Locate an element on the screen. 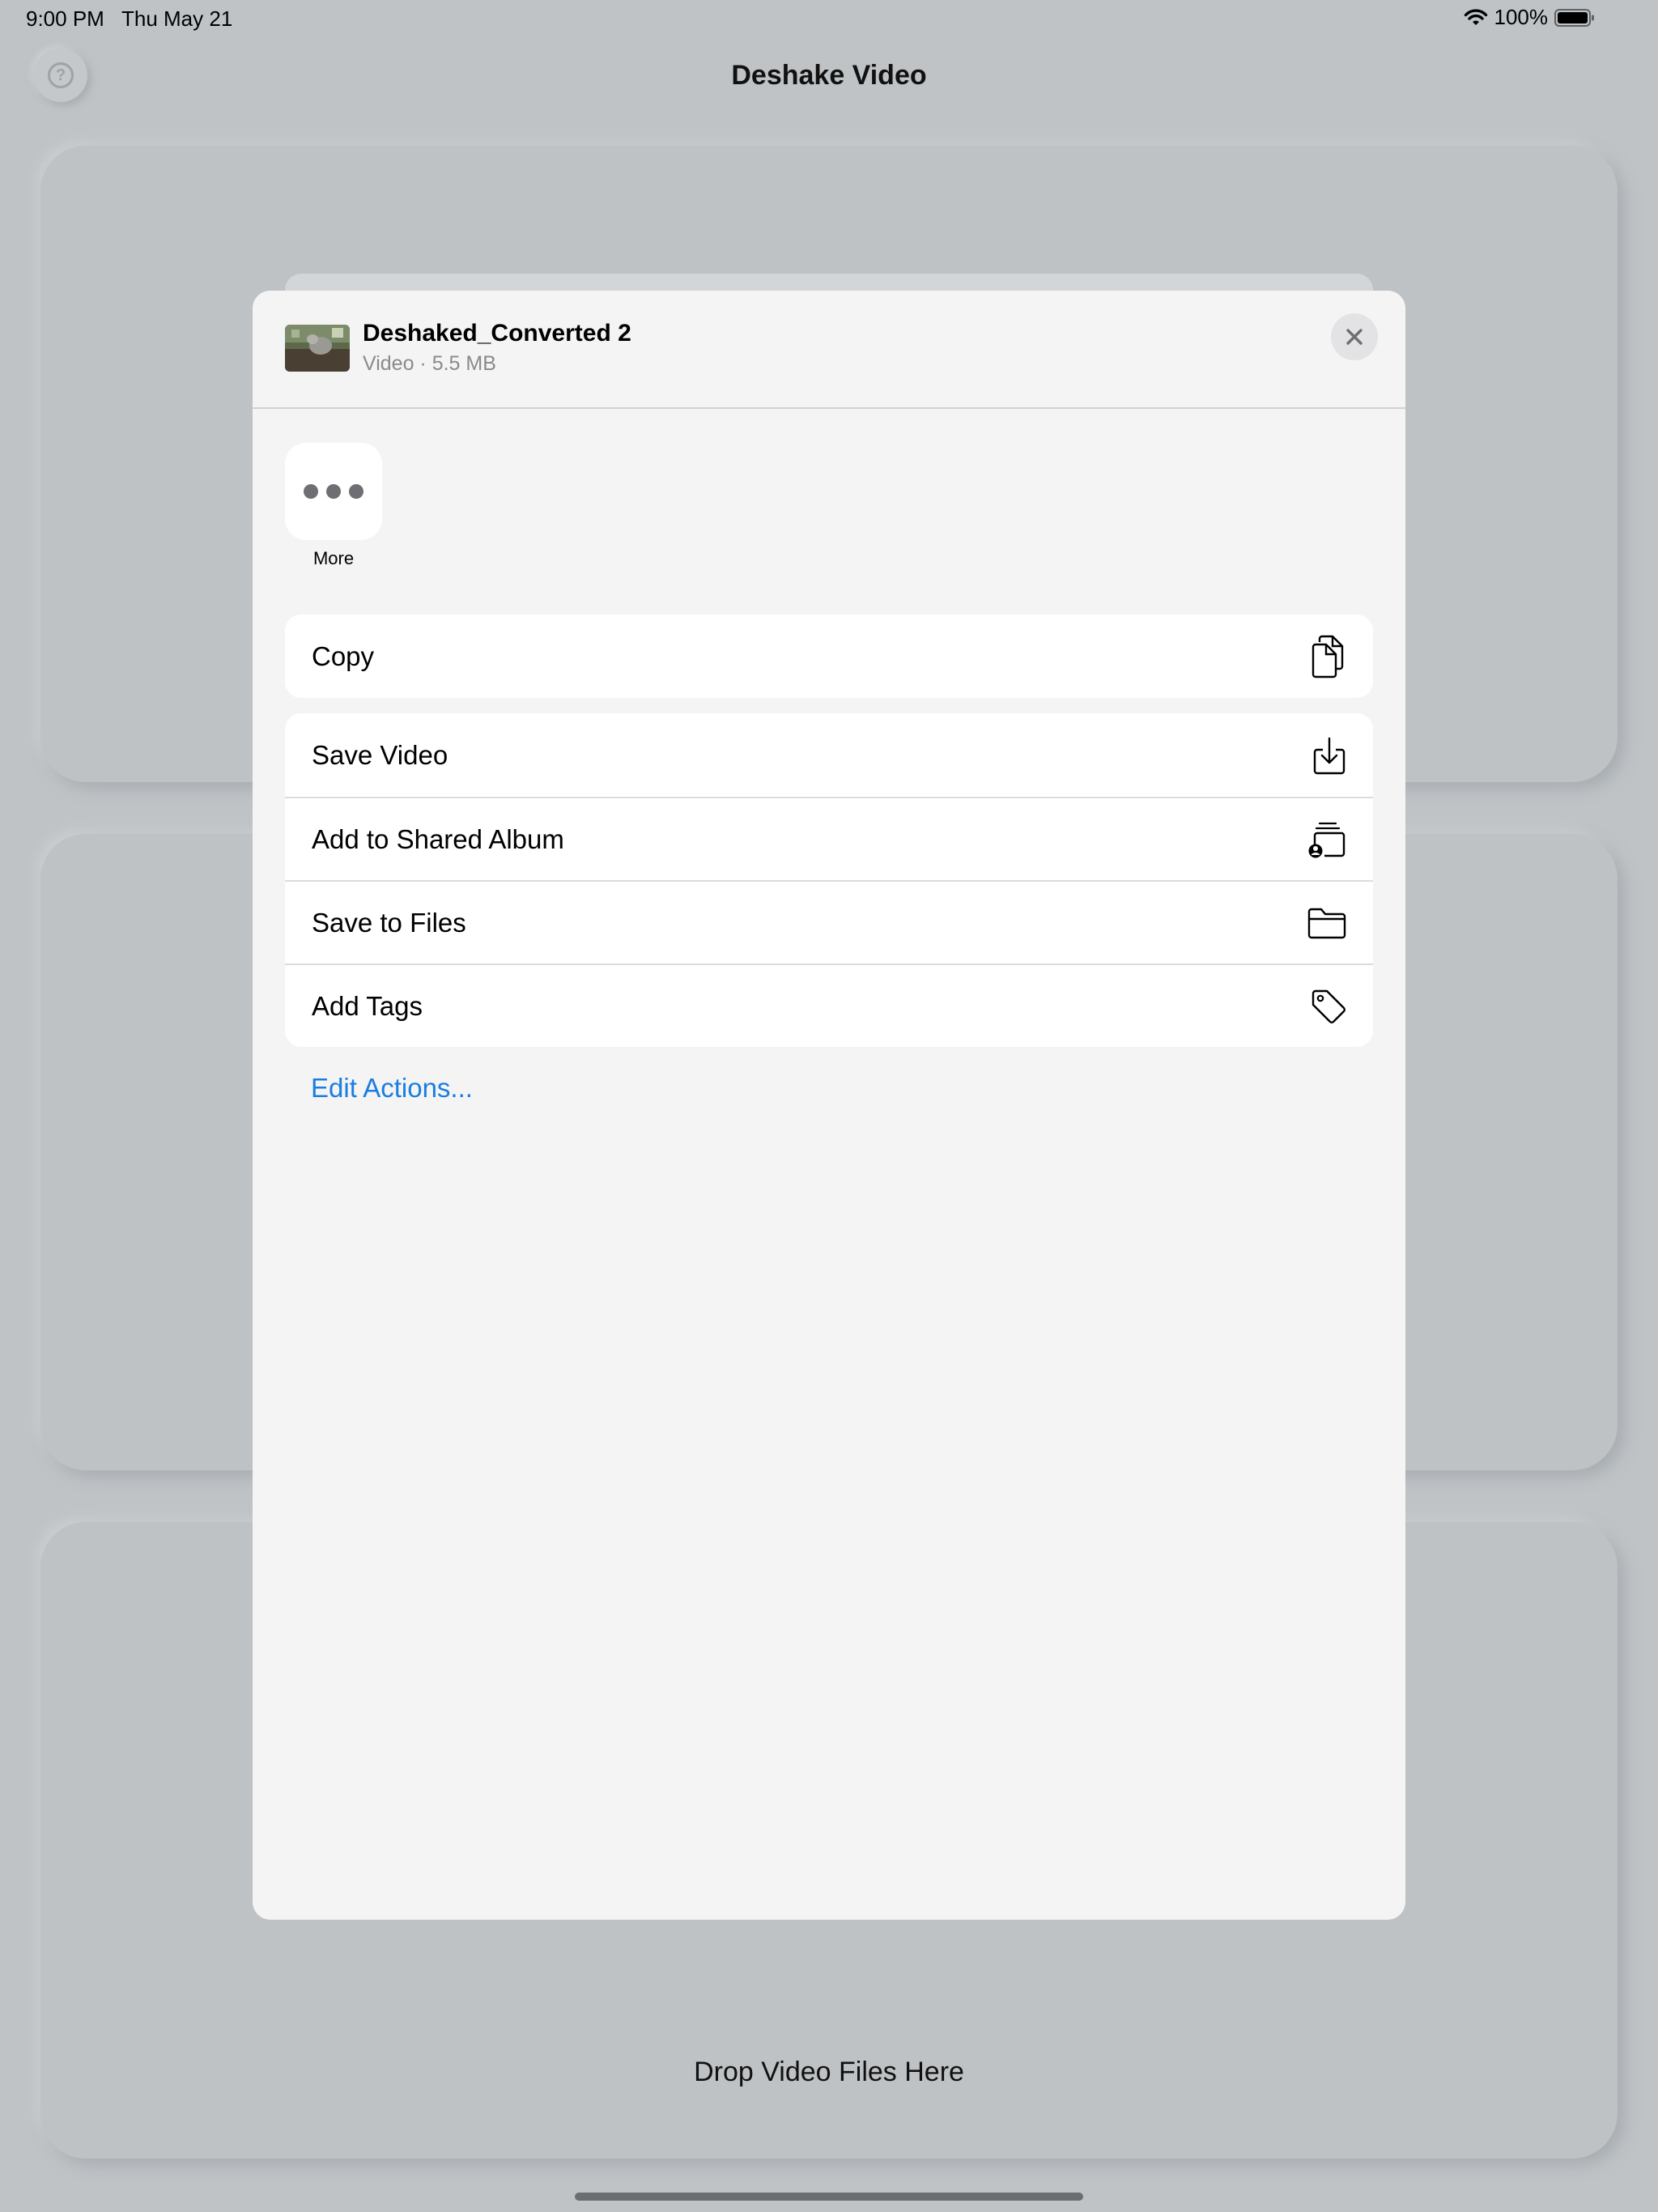  wifi-icon is located at coordinates (1476, 18).